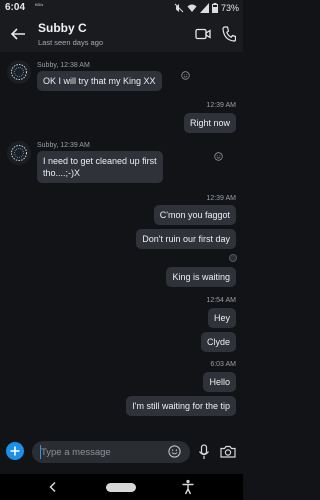 The height and width of the screenshot is (500, 320). I want to click on message-text: OK I will try that my King XX, so click(99, 81).